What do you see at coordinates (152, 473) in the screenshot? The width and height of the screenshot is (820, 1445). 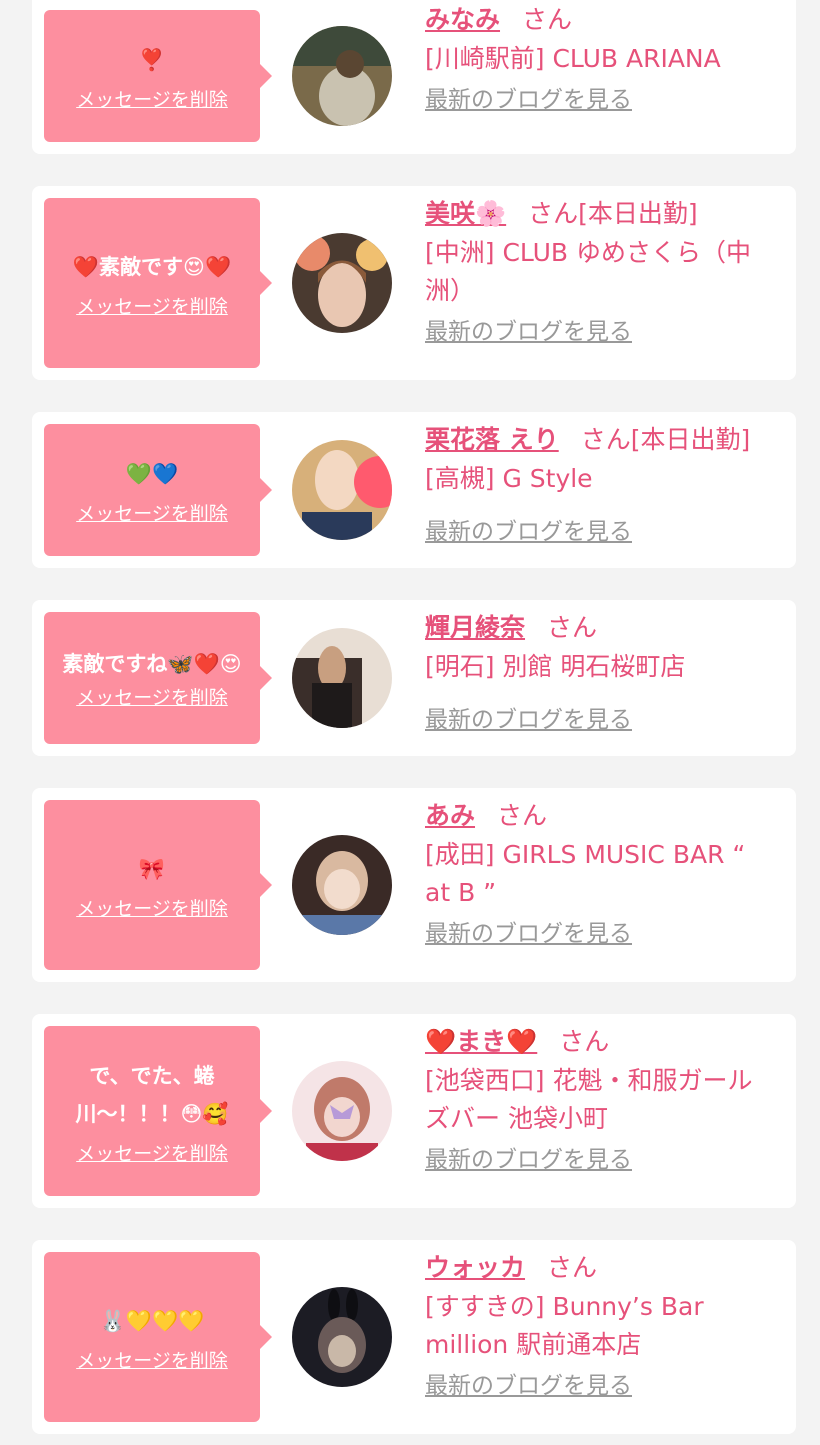 I see `message-text: 💚💙` at bounding box center [152, 473].